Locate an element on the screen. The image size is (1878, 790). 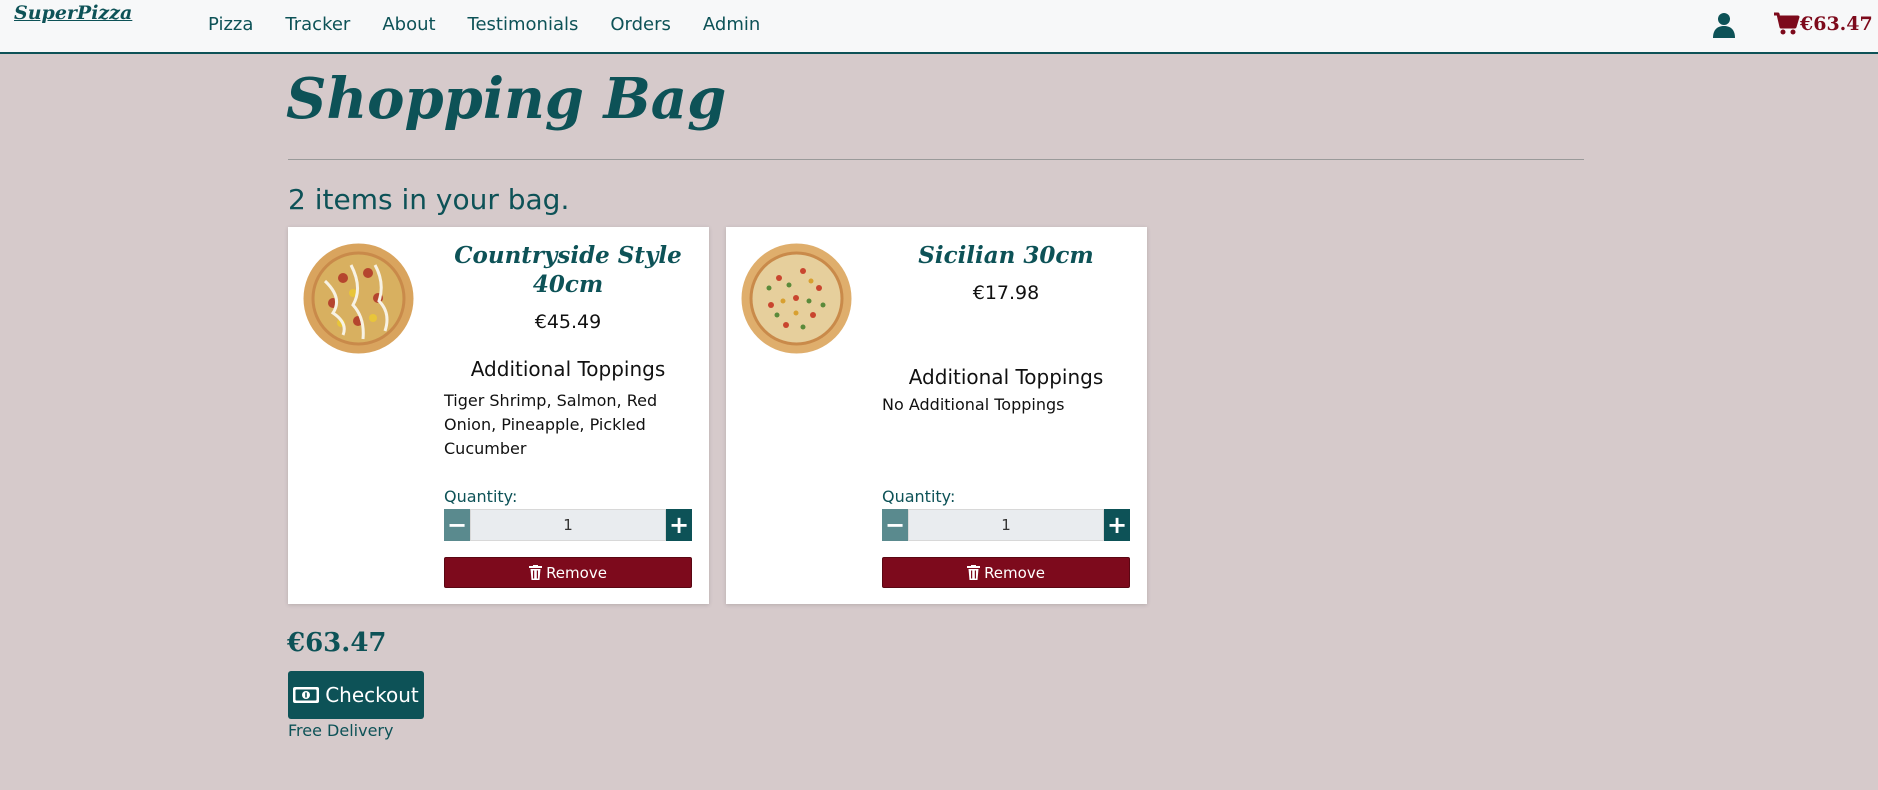
nav-link-testimonials: Testimonials is located at coordinates (523, 24).